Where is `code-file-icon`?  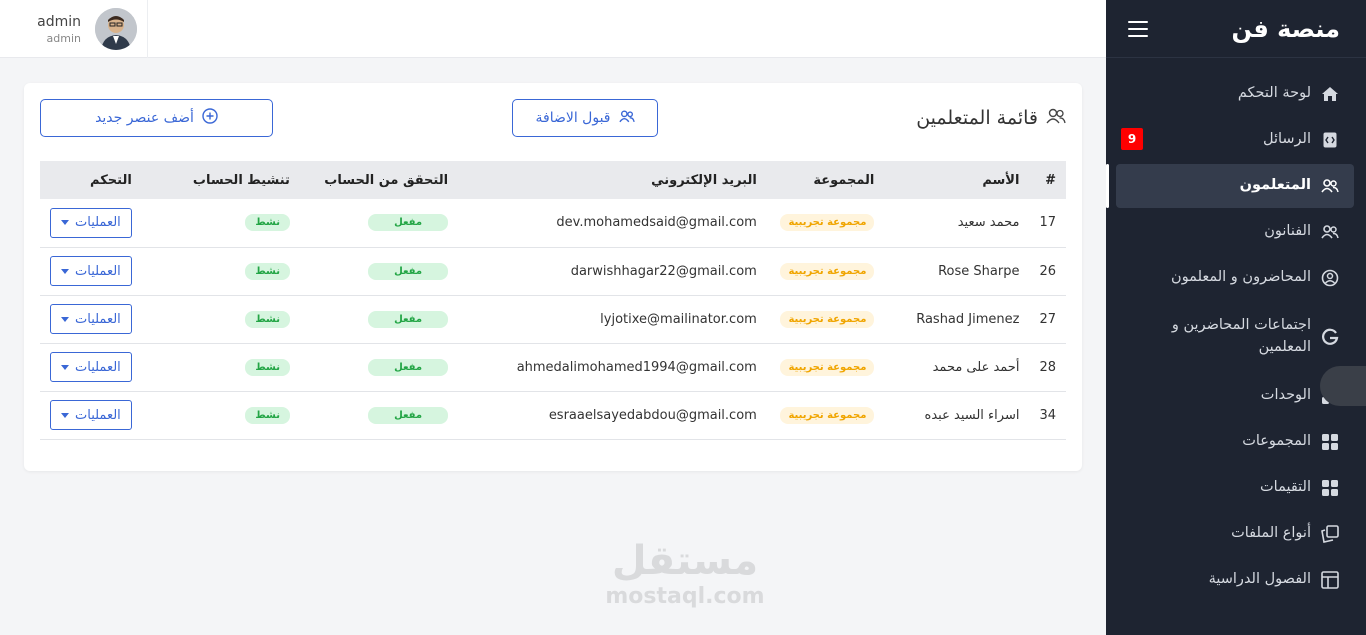
code-file-icon is located at coordinates (1330, 140).